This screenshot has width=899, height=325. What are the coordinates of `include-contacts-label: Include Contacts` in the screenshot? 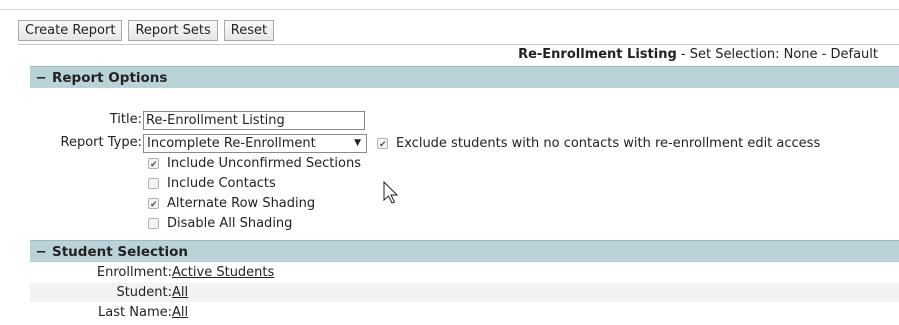 It's located at (221, 183).